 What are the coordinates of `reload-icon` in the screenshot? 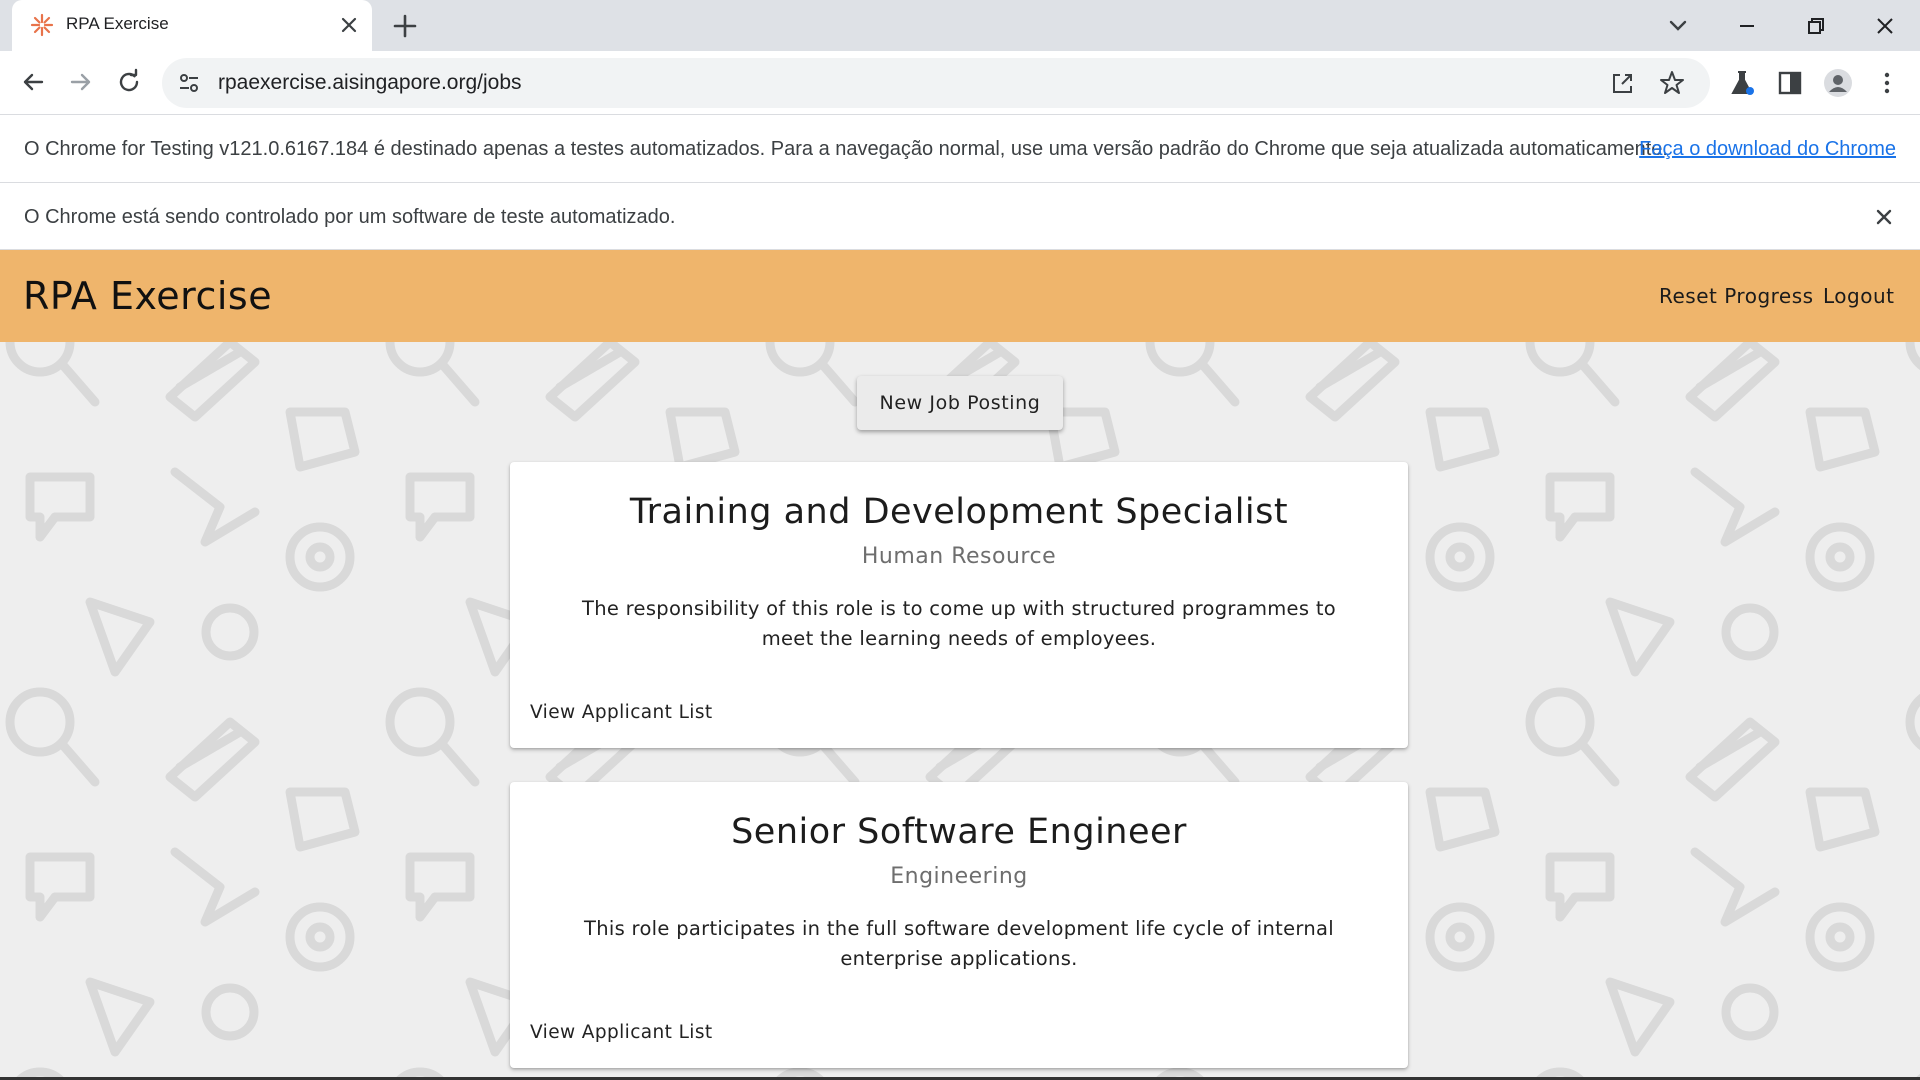 It's located at (129, 82).